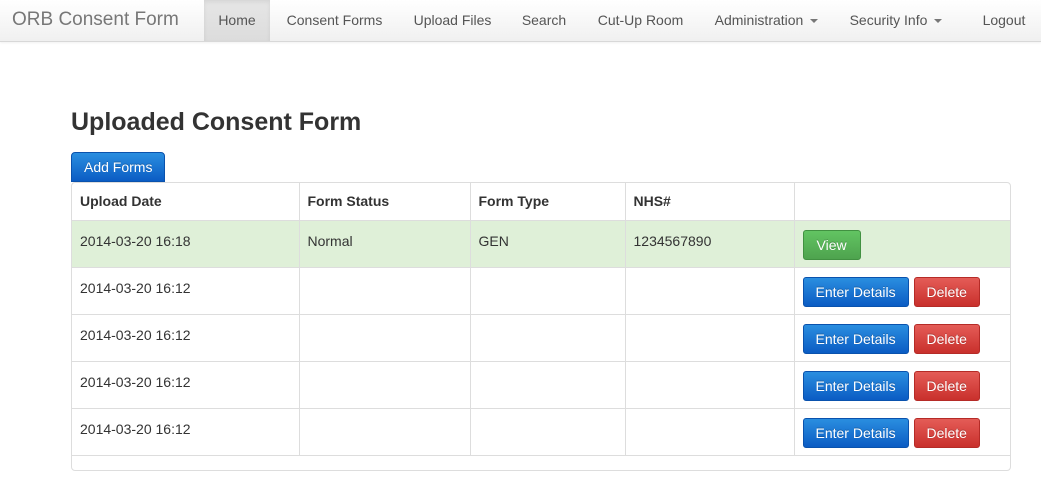  I want to click on nav-cut-up-room-label: Cut-Up Room, so click(640, 20).